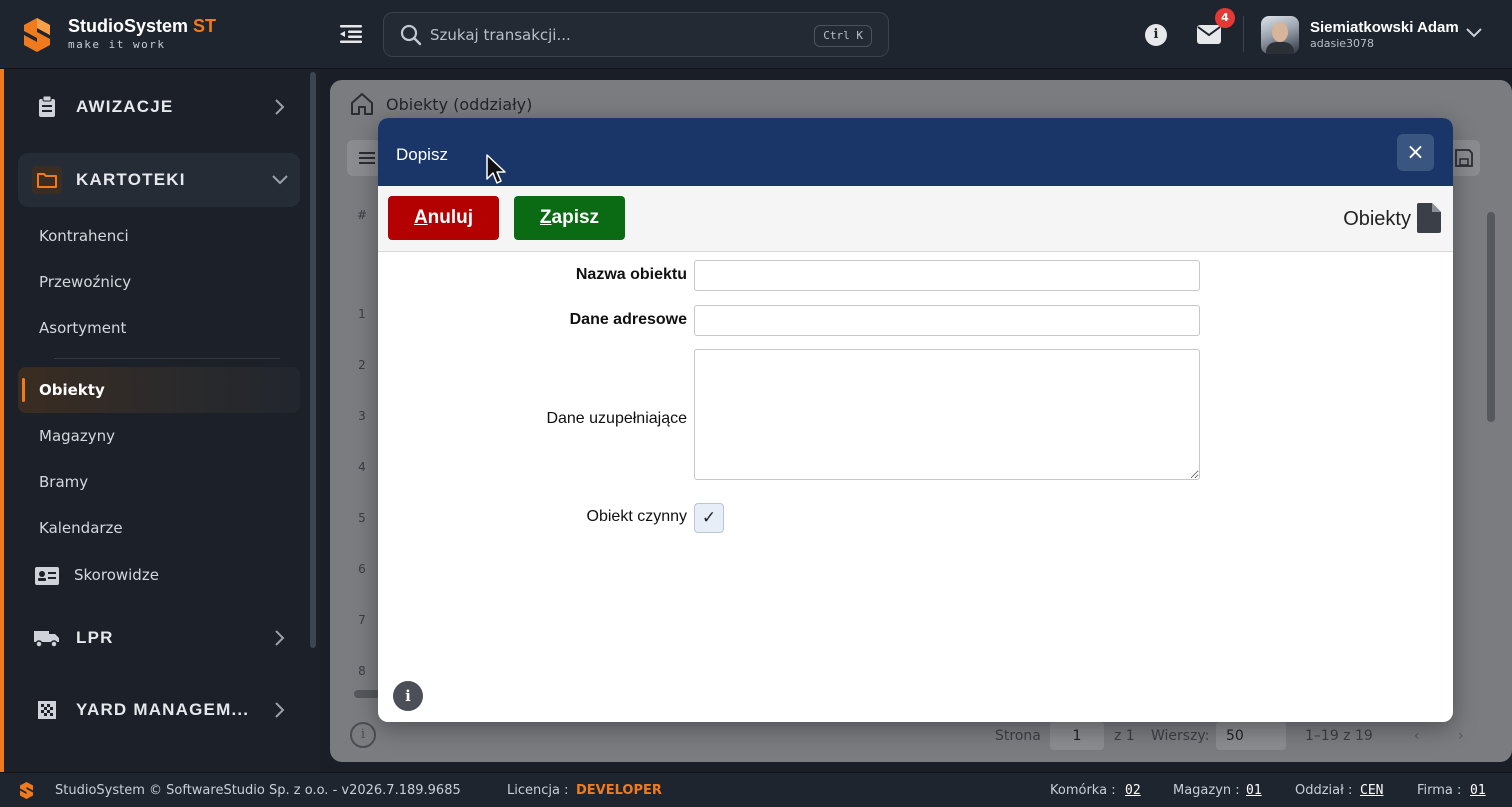  Describe the element at coordinates (1478, 790) in the screenshot. I see `company-value: 01` at that location.